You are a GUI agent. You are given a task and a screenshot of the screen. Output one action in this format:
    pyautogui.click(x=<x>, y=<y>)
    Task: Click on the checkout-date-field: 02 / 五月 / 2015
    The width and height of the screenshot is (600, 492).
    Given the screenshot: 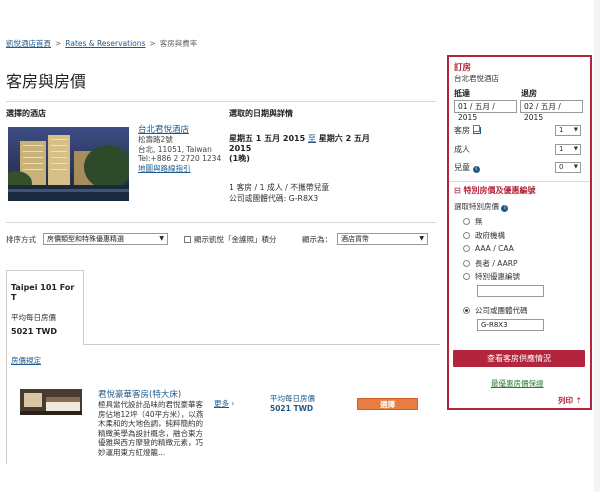 What is the action you would take?
    pyautogui.click(x=551, y=111)
    